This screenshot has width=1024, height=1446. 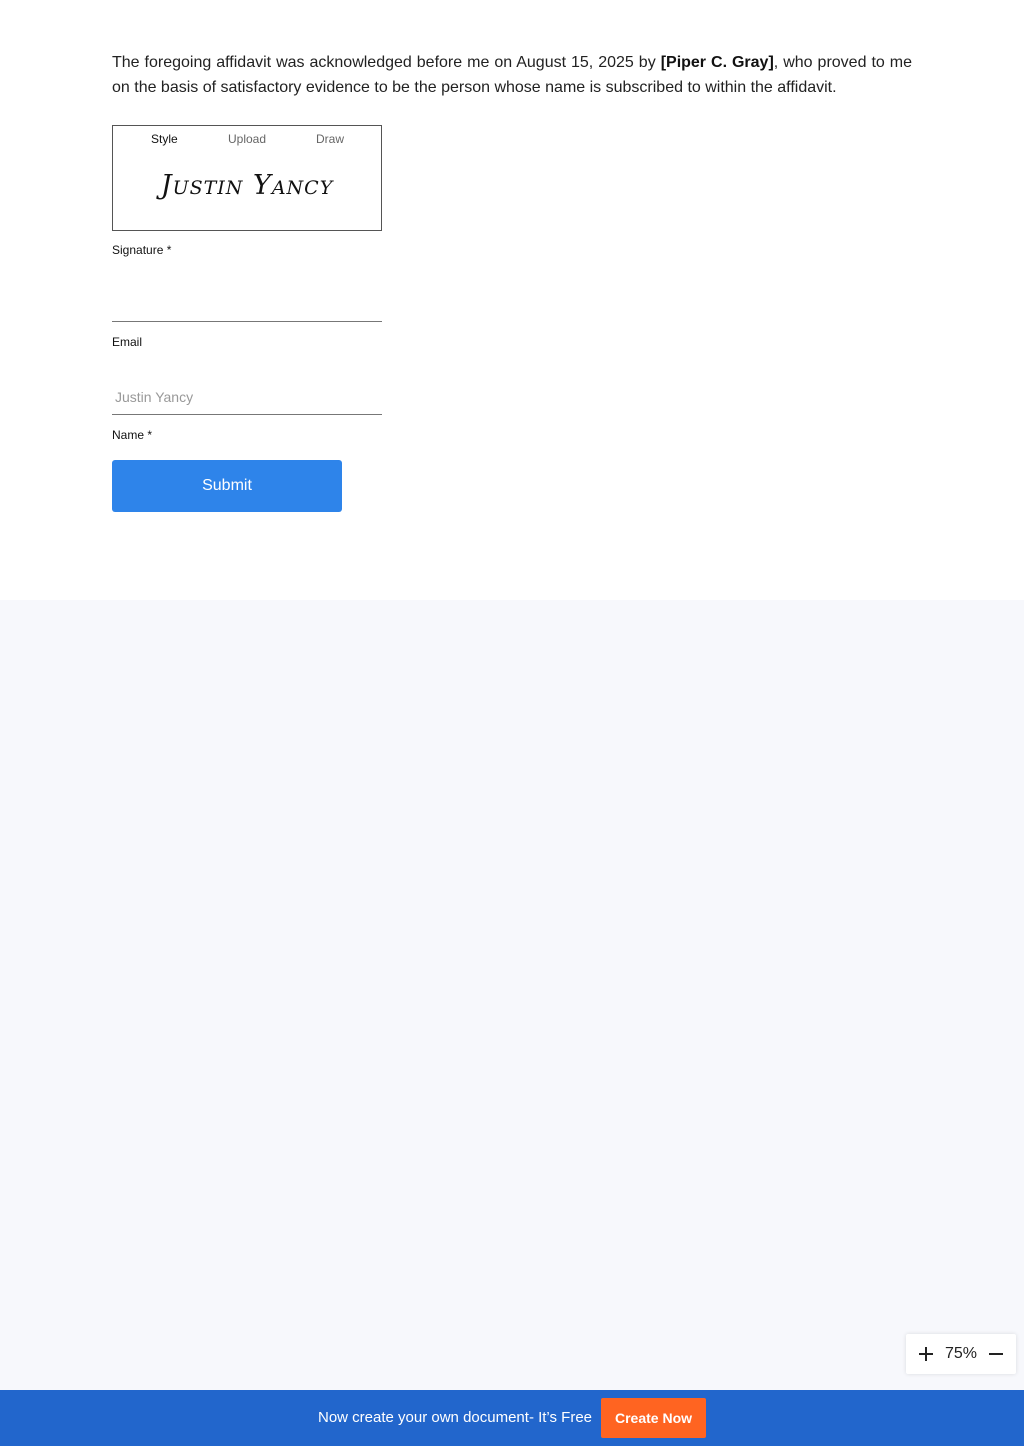 I want to click on promo-text: Now create your own document- It’s Free, so click(x=455, y=1417).